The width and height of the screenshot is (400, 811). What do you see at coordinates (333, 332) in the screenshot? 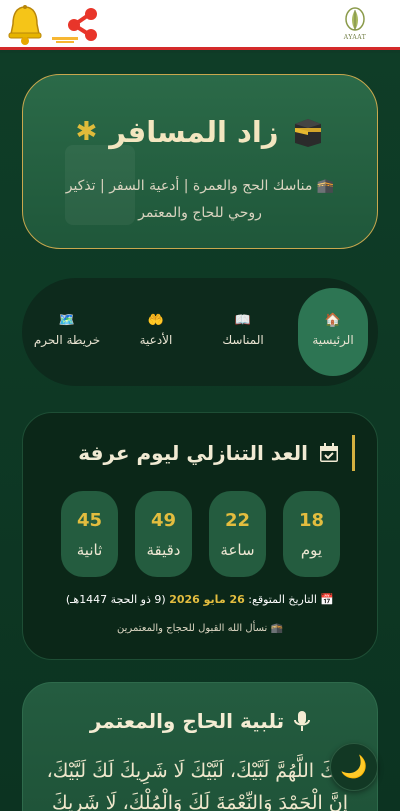
I see `nav-home: 🏠 الرئيسية` at bounding box center [333, 332].